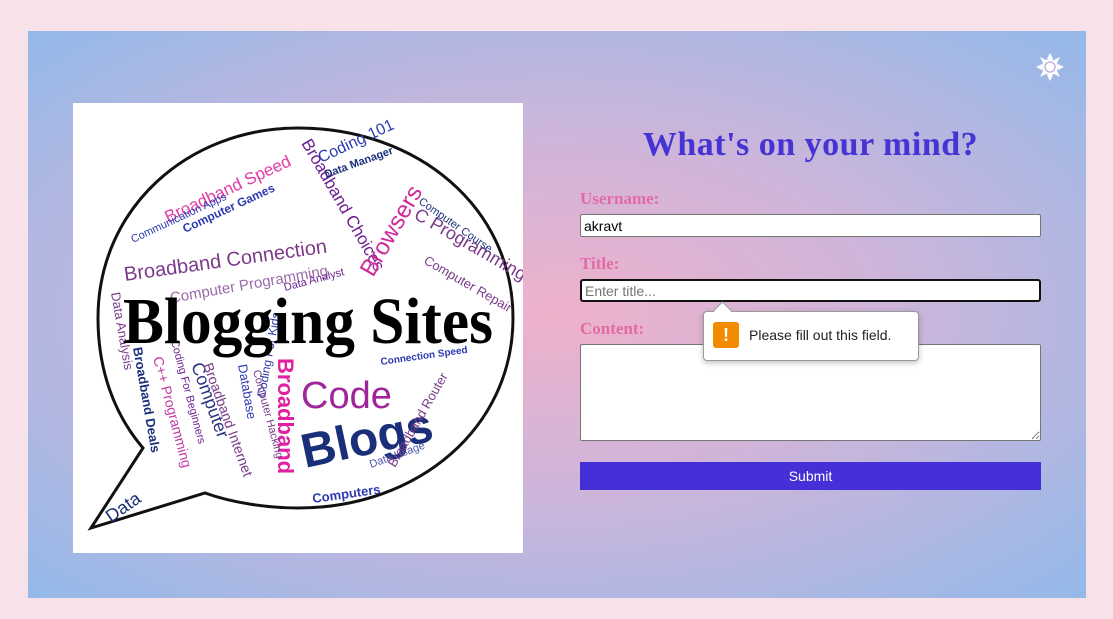 Image resolution: width=1113 pixels, height=619 pixels. Describe the element at coordinates (810, 144) in the screenshot. I see `page-title: What's on your mind?` at that location.